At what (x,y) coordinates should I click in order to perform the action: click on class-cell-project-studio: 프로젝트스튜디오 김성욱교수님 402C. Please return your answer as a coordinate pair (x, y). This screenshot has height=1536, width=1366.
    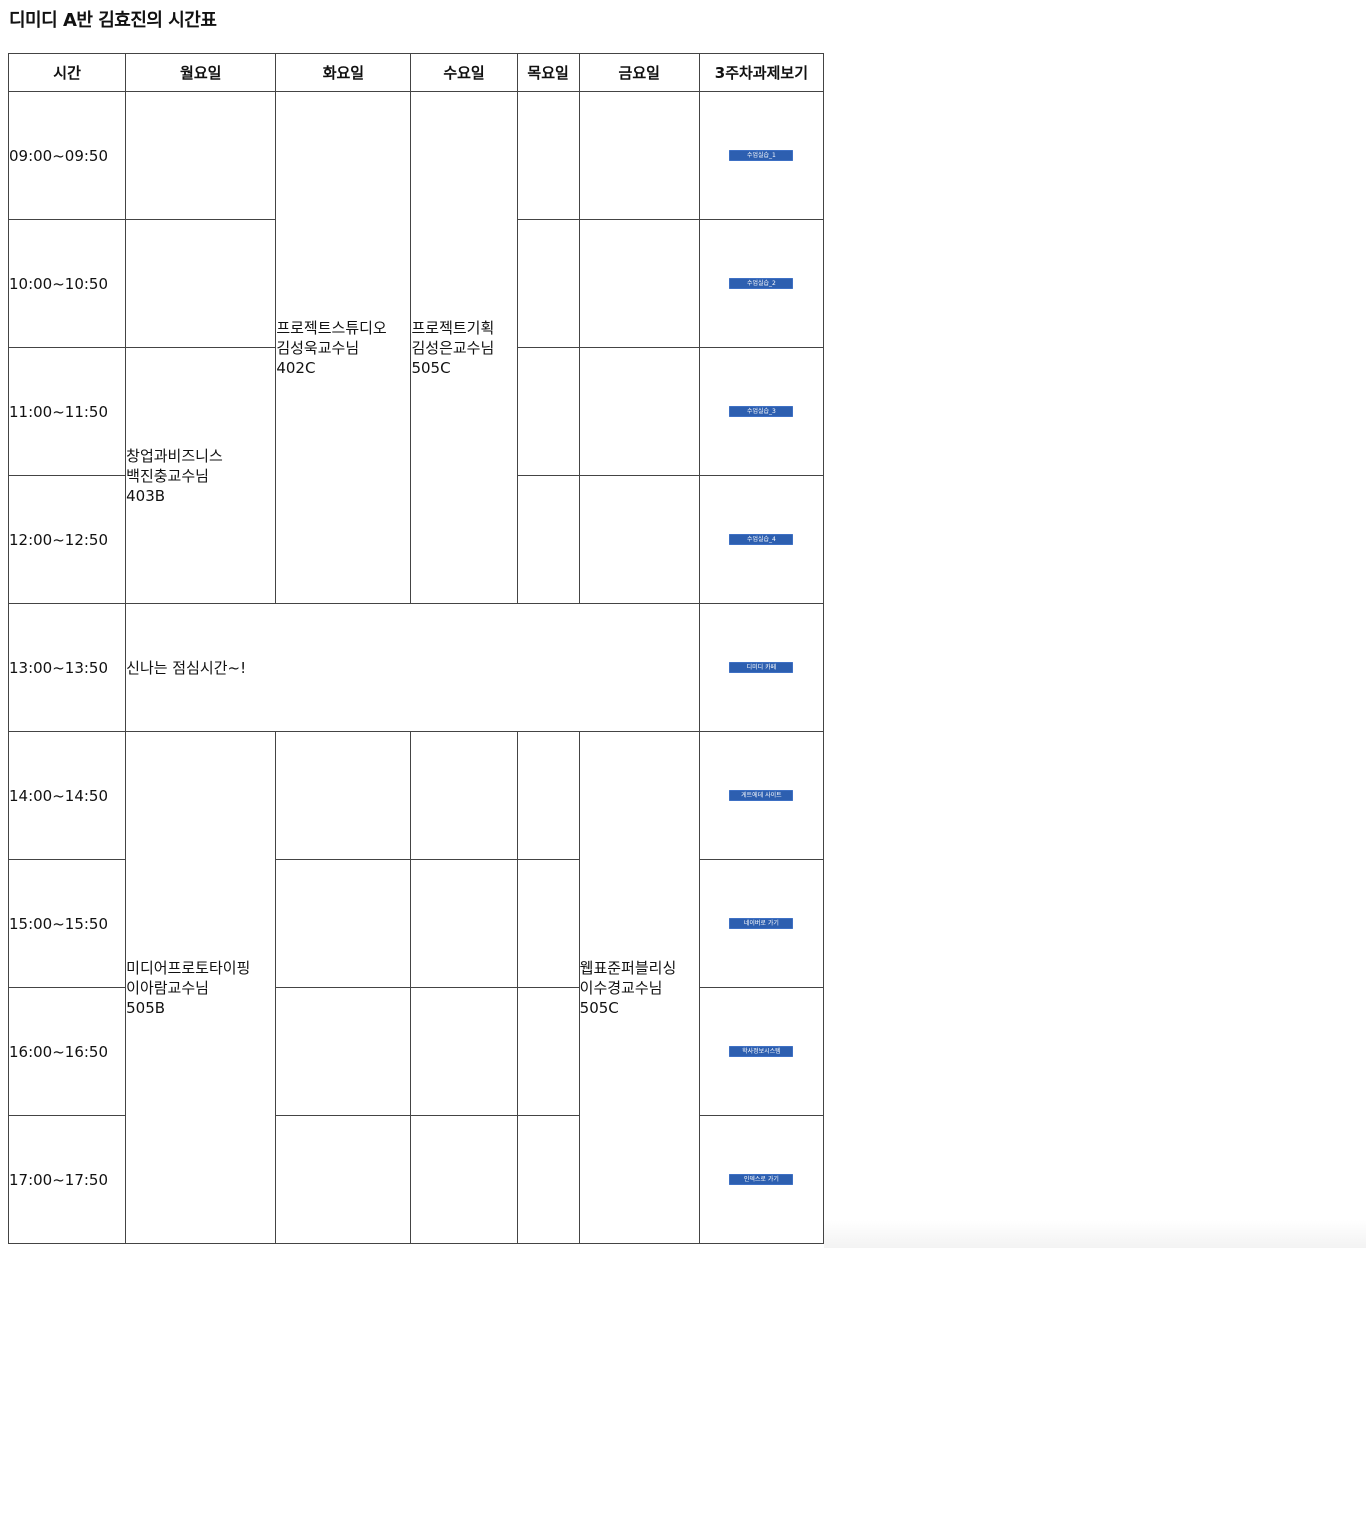
    Looking at the image, I should click on (343, 347).